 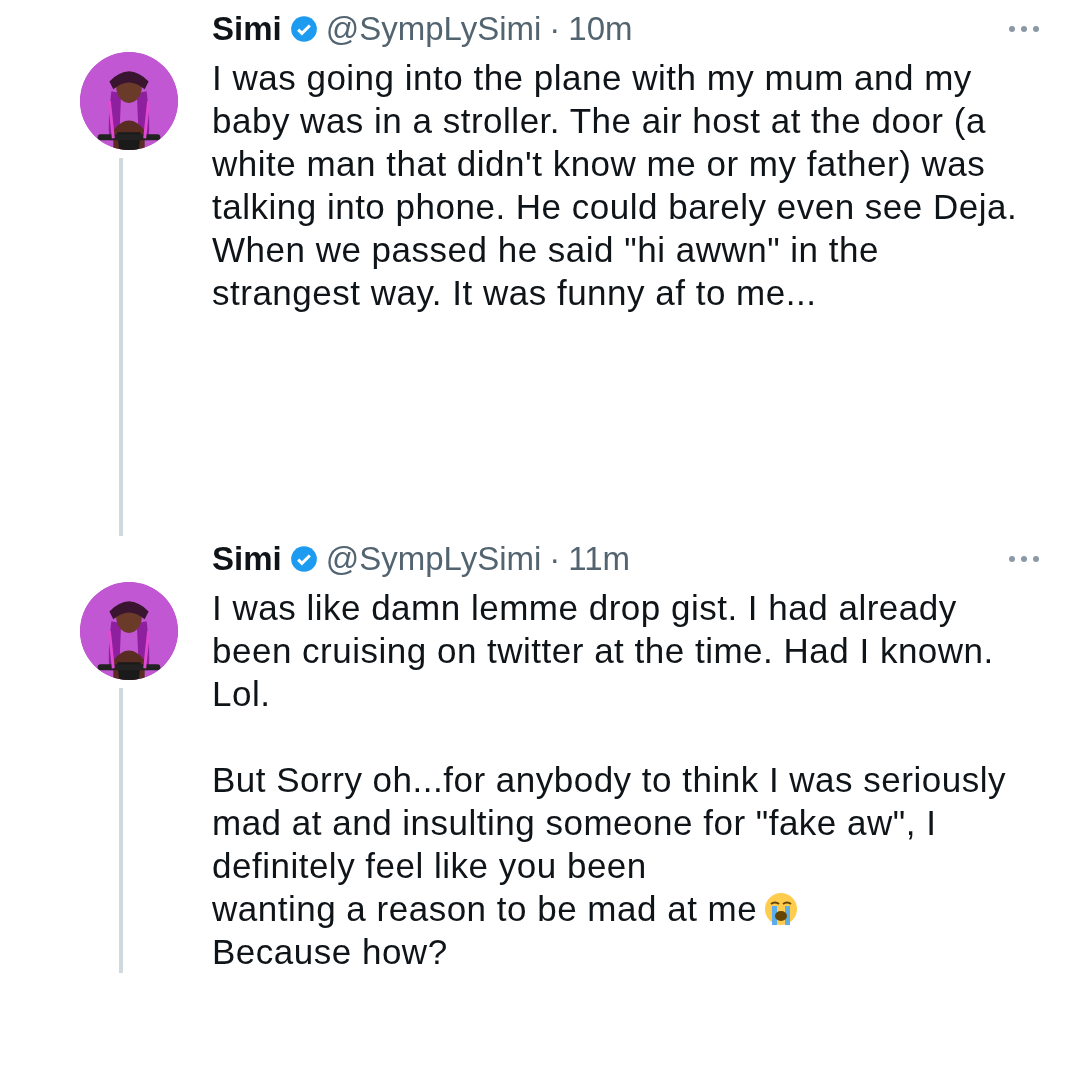 I want to click on tweet-text: wanting a reason to be mad at me, so click(x=485, y=908).